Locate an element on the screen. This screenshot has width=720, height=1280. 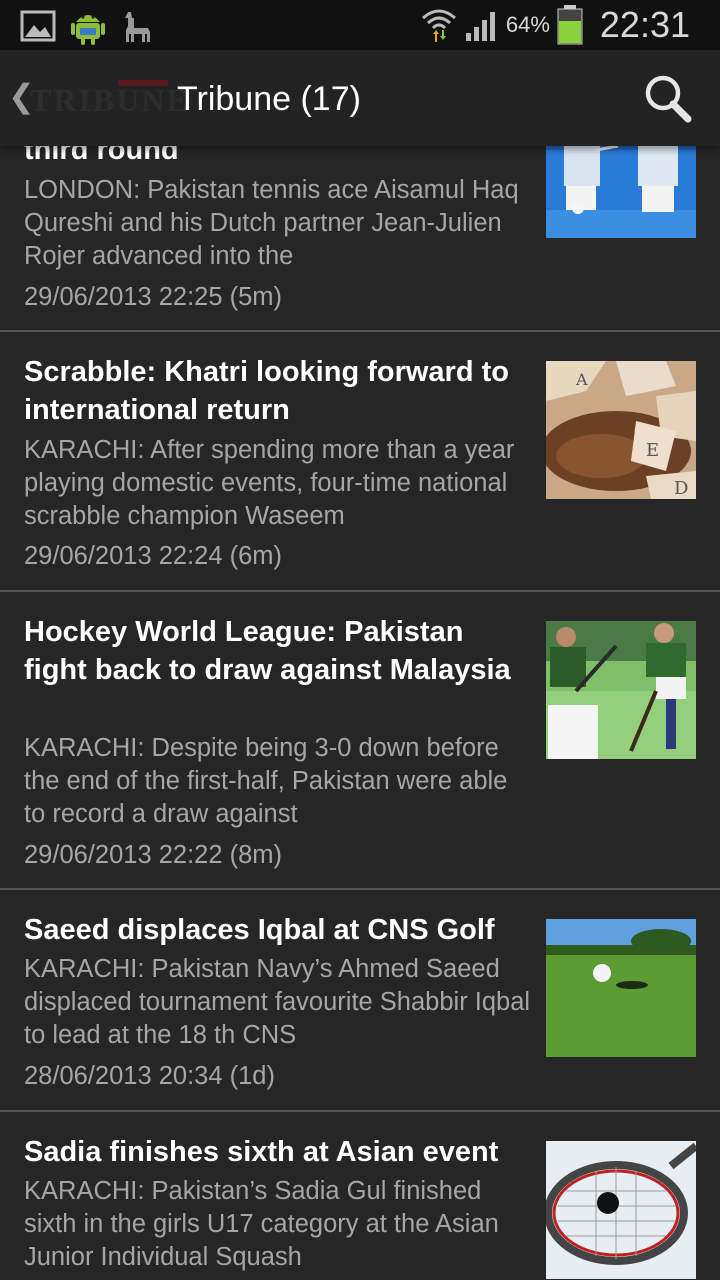
status-bar: 64% 22:31 is located at coordinates (360, 25).